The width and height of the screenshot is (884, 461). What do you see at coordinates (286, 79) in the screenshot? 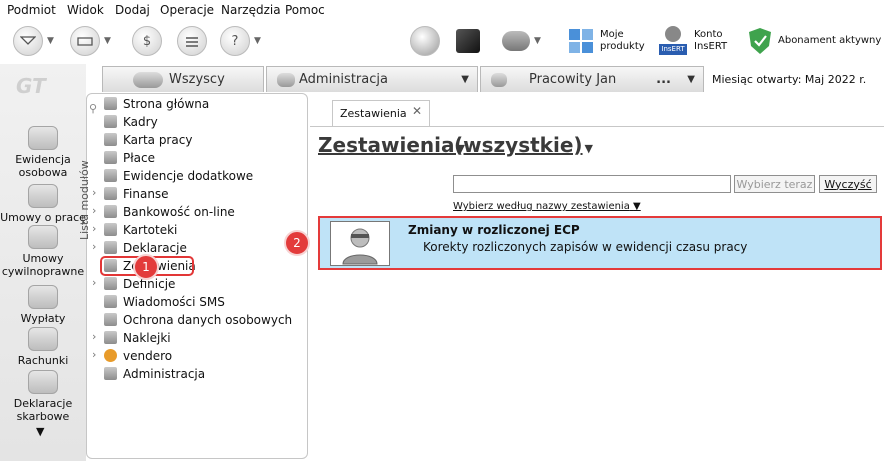
I see `people-icon` at bounding box center [286, 79].